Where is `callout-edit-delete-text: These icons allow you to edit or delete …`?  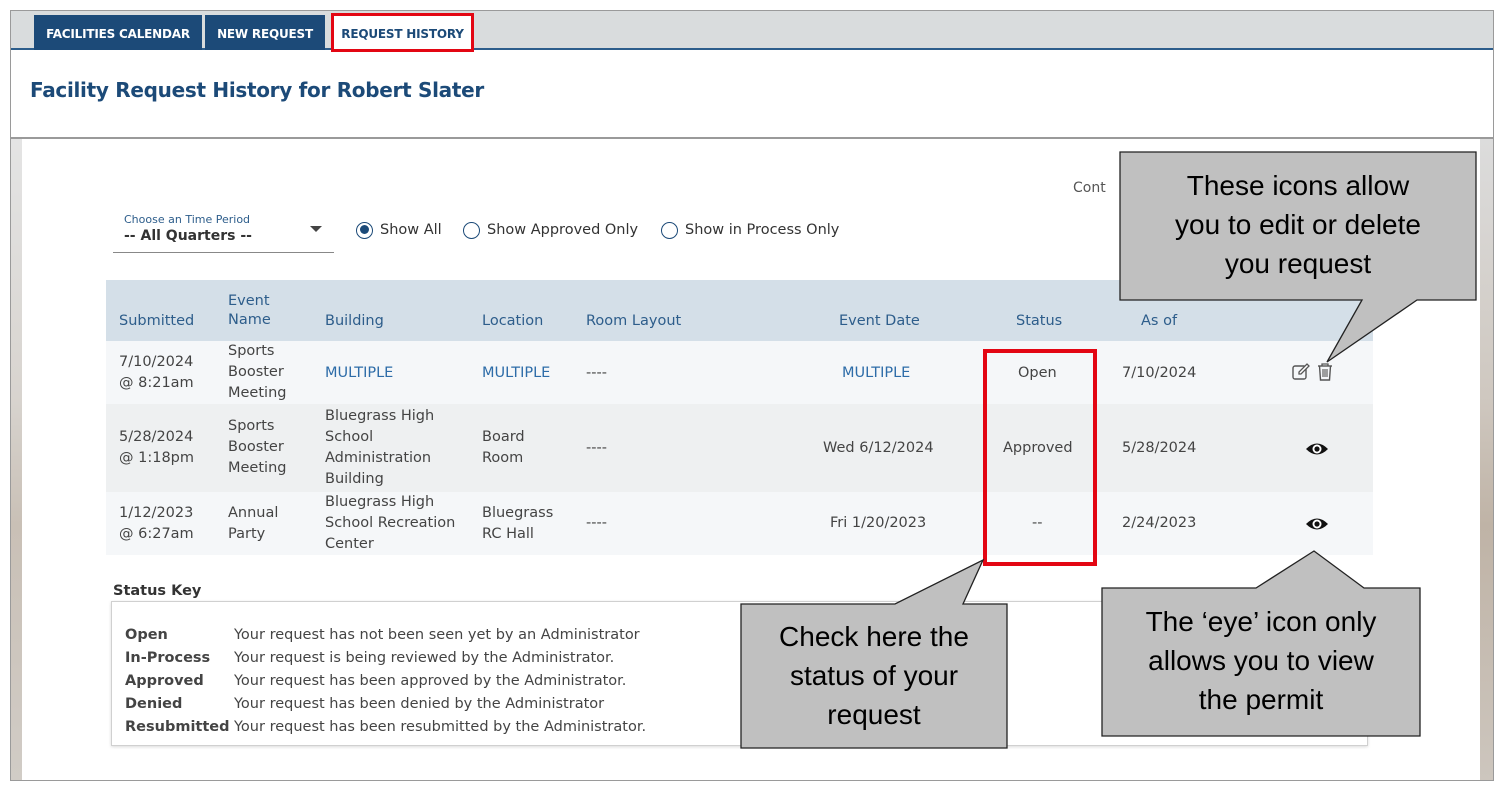 callout-edit-delete-text: These icons allow you to edit or delete … is located at coordinates (1298, 224).